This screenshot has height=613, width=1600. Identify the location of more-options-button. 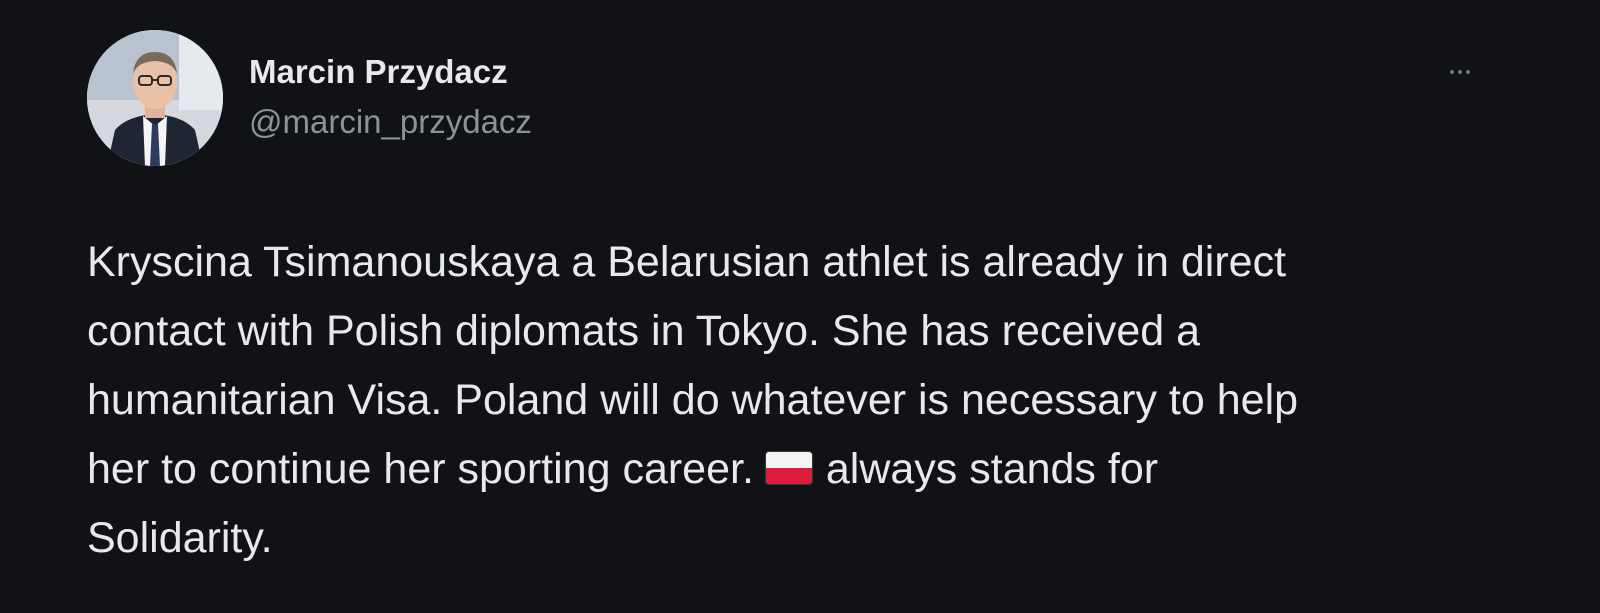
(1460, 72).